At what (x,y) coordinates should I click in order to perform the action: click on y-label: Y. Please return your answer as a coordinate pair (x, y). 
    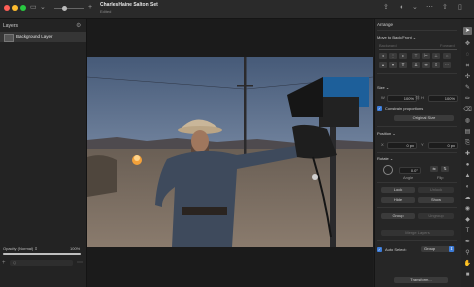
    Looking at the image, I should click on (422, 144).